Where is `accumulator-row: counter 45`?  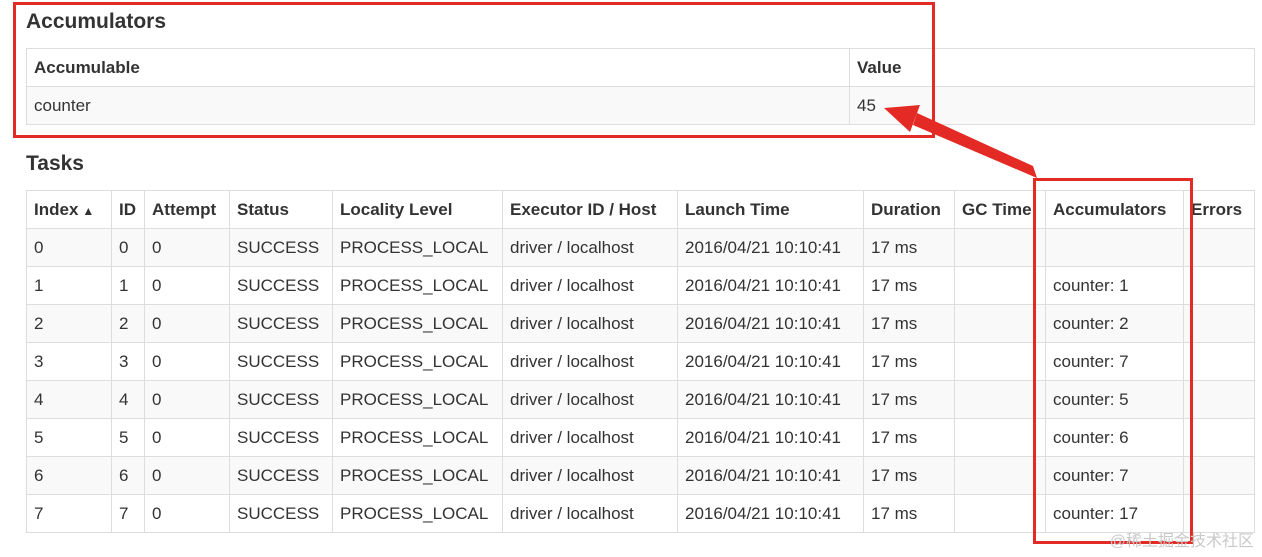 accumulator-row: counter 45 is located at coordinates (640, 105).